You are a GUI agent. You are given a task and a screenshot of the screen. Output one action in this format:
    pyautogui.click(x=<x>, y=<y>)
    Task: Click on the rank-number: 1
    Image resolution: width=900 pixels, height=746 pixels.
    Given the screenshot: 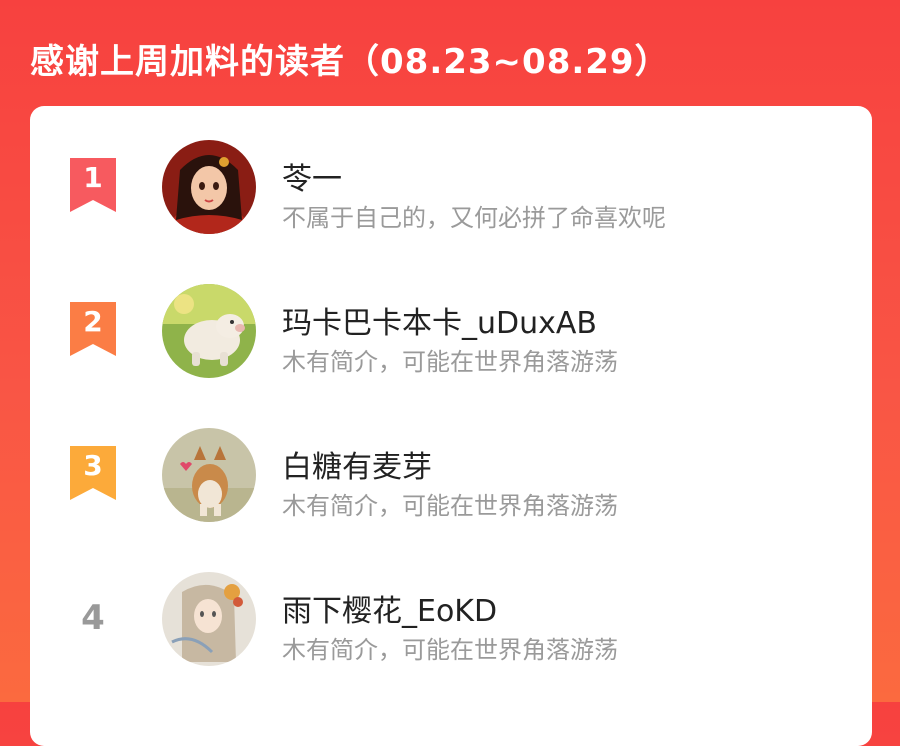 What is the action you would take?
    pyautogui.click(x=93, y=177)
    